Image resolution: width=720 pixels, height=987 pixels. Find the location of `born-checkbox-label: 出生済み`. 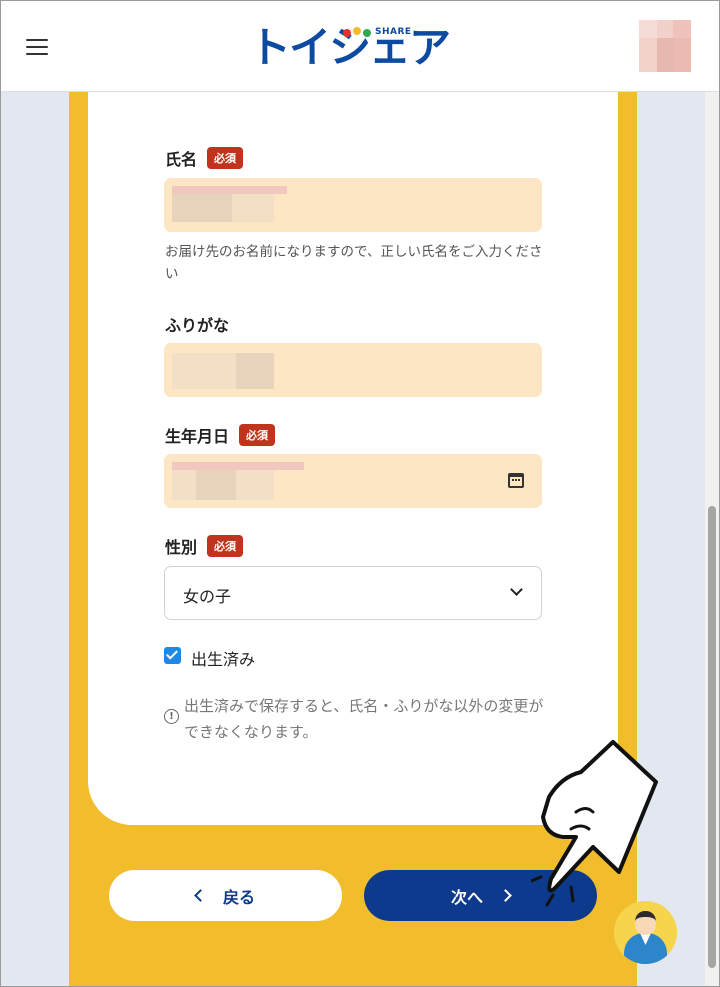

born-checkbox-label: 出生済み is located at coordinates (223, 658).